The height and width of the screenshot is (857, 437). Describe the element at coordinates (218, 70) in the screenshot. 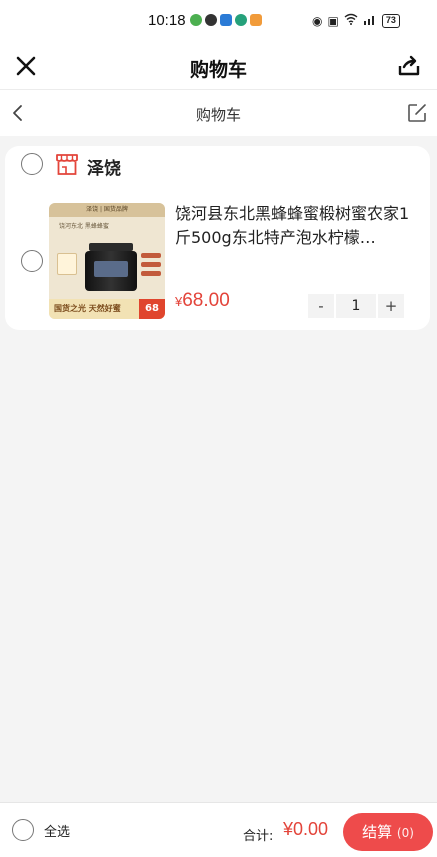

I see `page-title: 购物车` at that location.